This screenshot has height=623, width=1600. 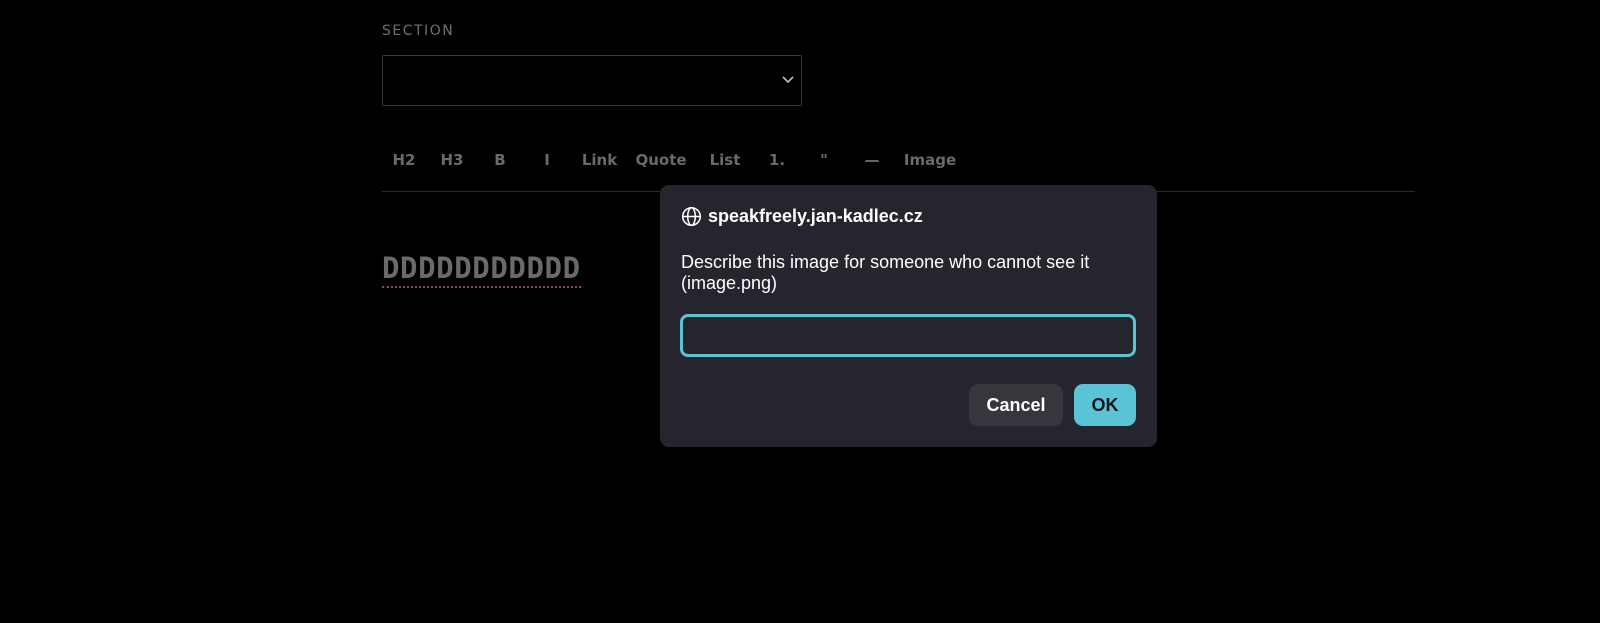 I want to click on section-label: SECTION, so click(x=418, y=31).